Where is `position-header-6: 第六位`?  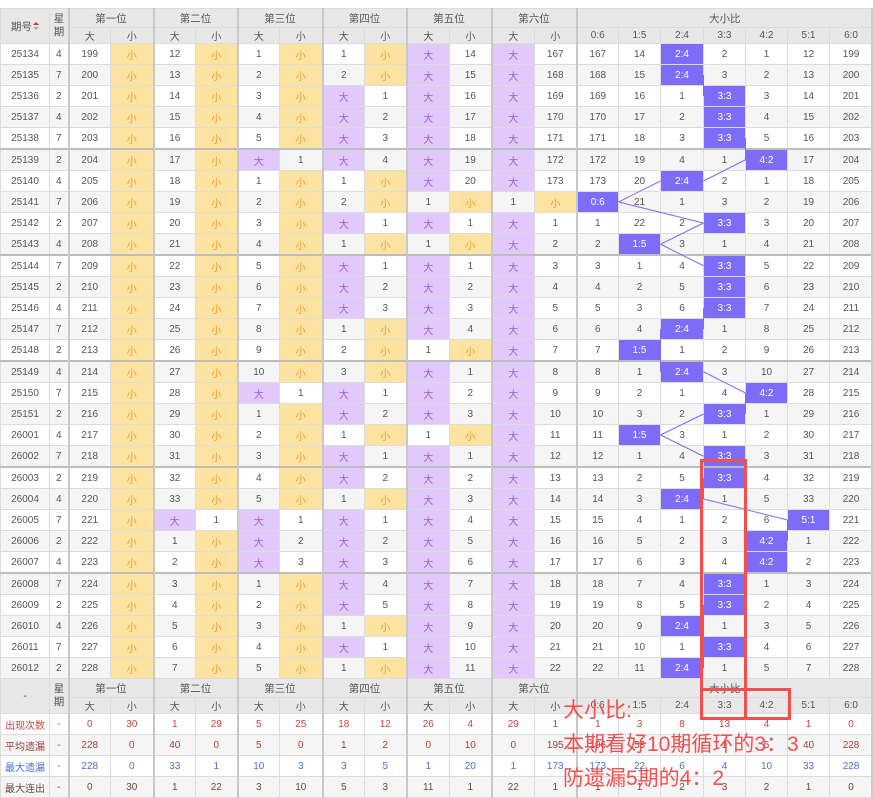
position-header-6: 第六位 is located at coordinates (533, 688).